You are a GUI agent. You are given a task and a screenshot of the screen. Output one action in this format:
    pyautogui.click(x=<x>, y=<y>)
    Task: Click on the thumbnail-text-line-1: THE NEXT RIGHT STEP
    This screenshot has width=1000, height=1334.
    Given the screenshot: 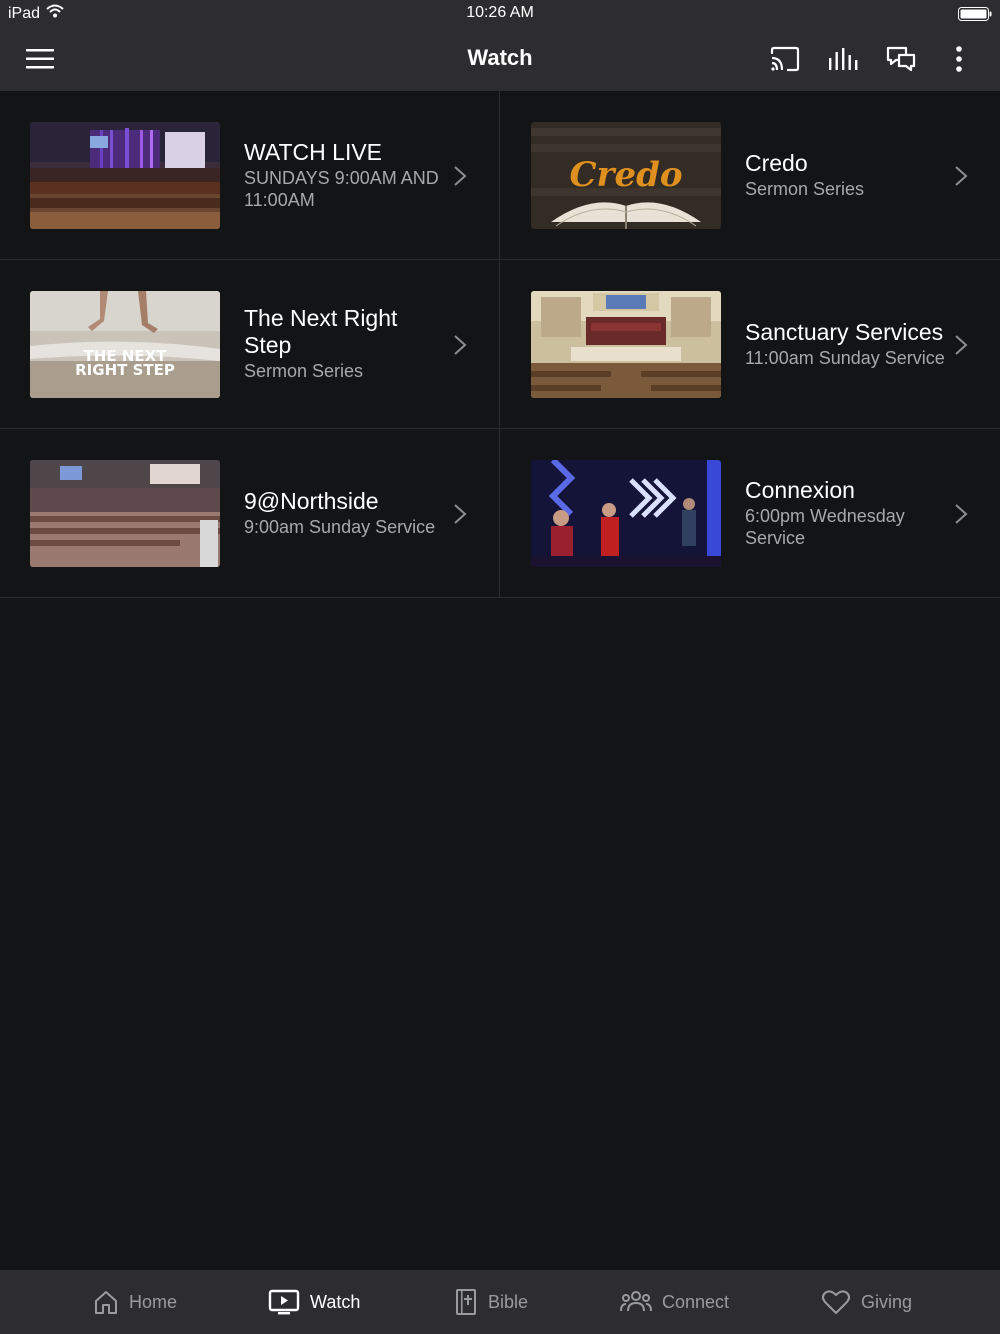 What is the action you would take?
    pyautogui.click(x=125, y=363)
    